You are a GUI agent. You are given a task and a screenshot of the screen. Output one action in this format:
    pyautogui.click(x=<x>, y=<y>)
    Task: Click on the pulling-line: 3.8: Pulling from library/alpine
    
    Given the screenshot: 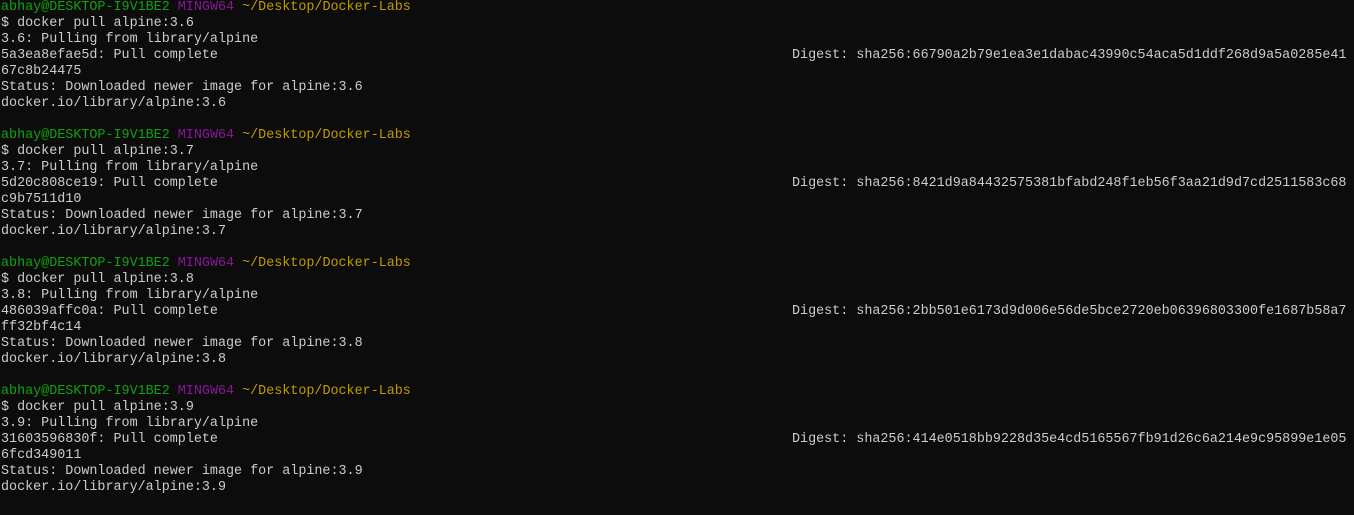 What is the action you would take?
    pyautogui.click(x=130, y=295)
    